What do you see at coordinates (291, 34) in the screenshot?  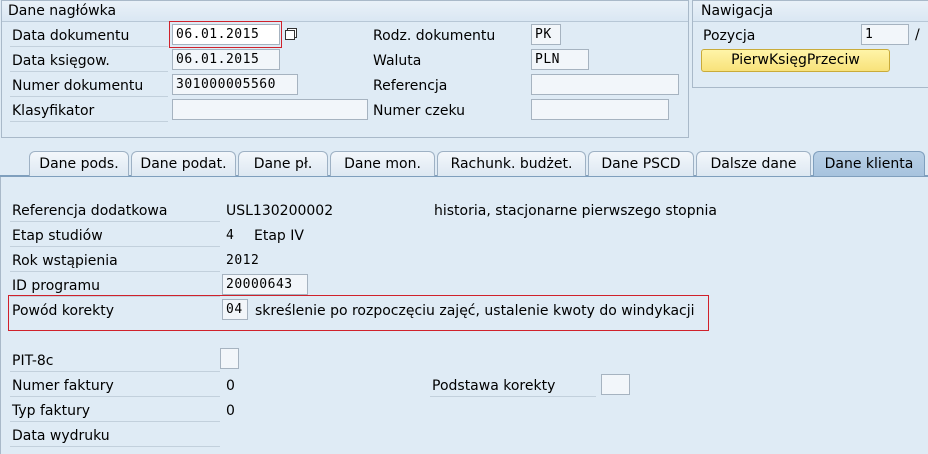 I see `calendar-icon` at bounding box center [291, 34].